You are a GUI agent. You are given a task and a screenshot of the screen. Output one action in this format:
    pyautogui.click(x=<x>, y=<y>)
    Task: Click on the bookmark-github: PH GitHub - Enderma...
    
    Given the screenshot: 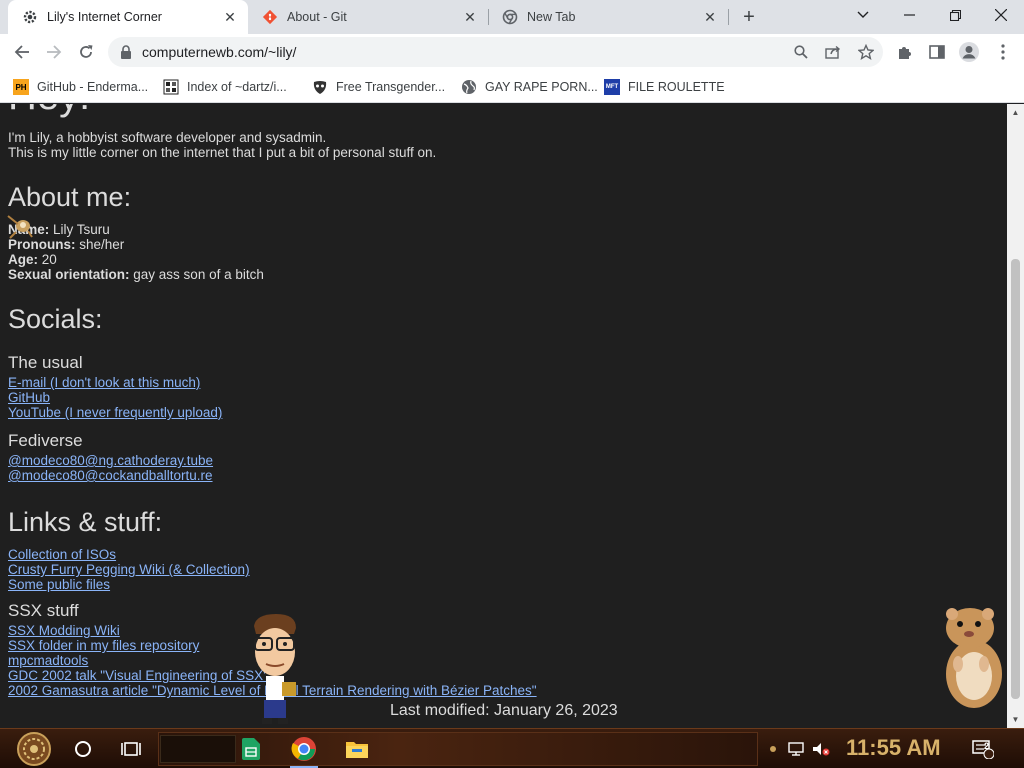 What is the action you would take?
    pyautogui.click(x=80, y=87)
    